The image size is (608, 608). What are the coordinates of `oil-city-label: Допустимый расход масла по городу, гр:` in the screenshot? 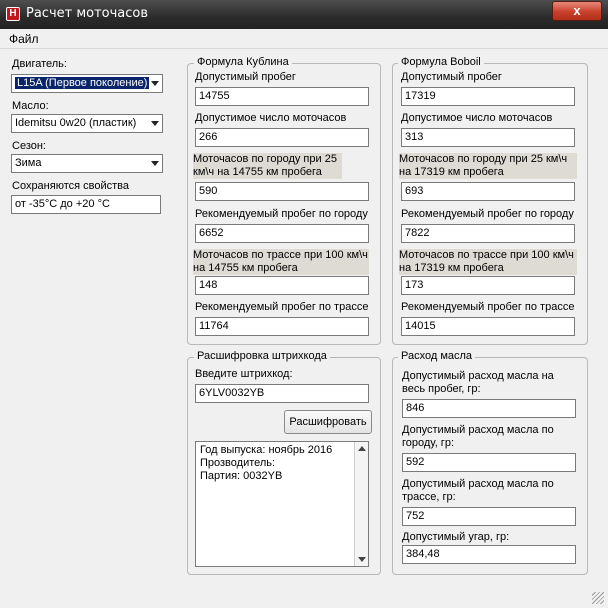 It's located at (478, 436).